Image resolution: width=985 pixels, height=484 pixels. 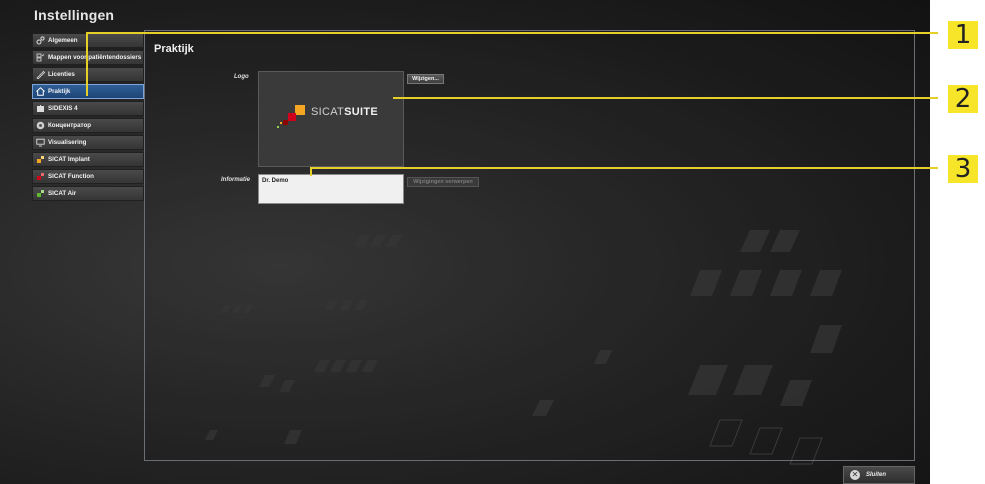 I want to click on sidebar-item-algemeen: Algemeen, so click(x=88, y=40).